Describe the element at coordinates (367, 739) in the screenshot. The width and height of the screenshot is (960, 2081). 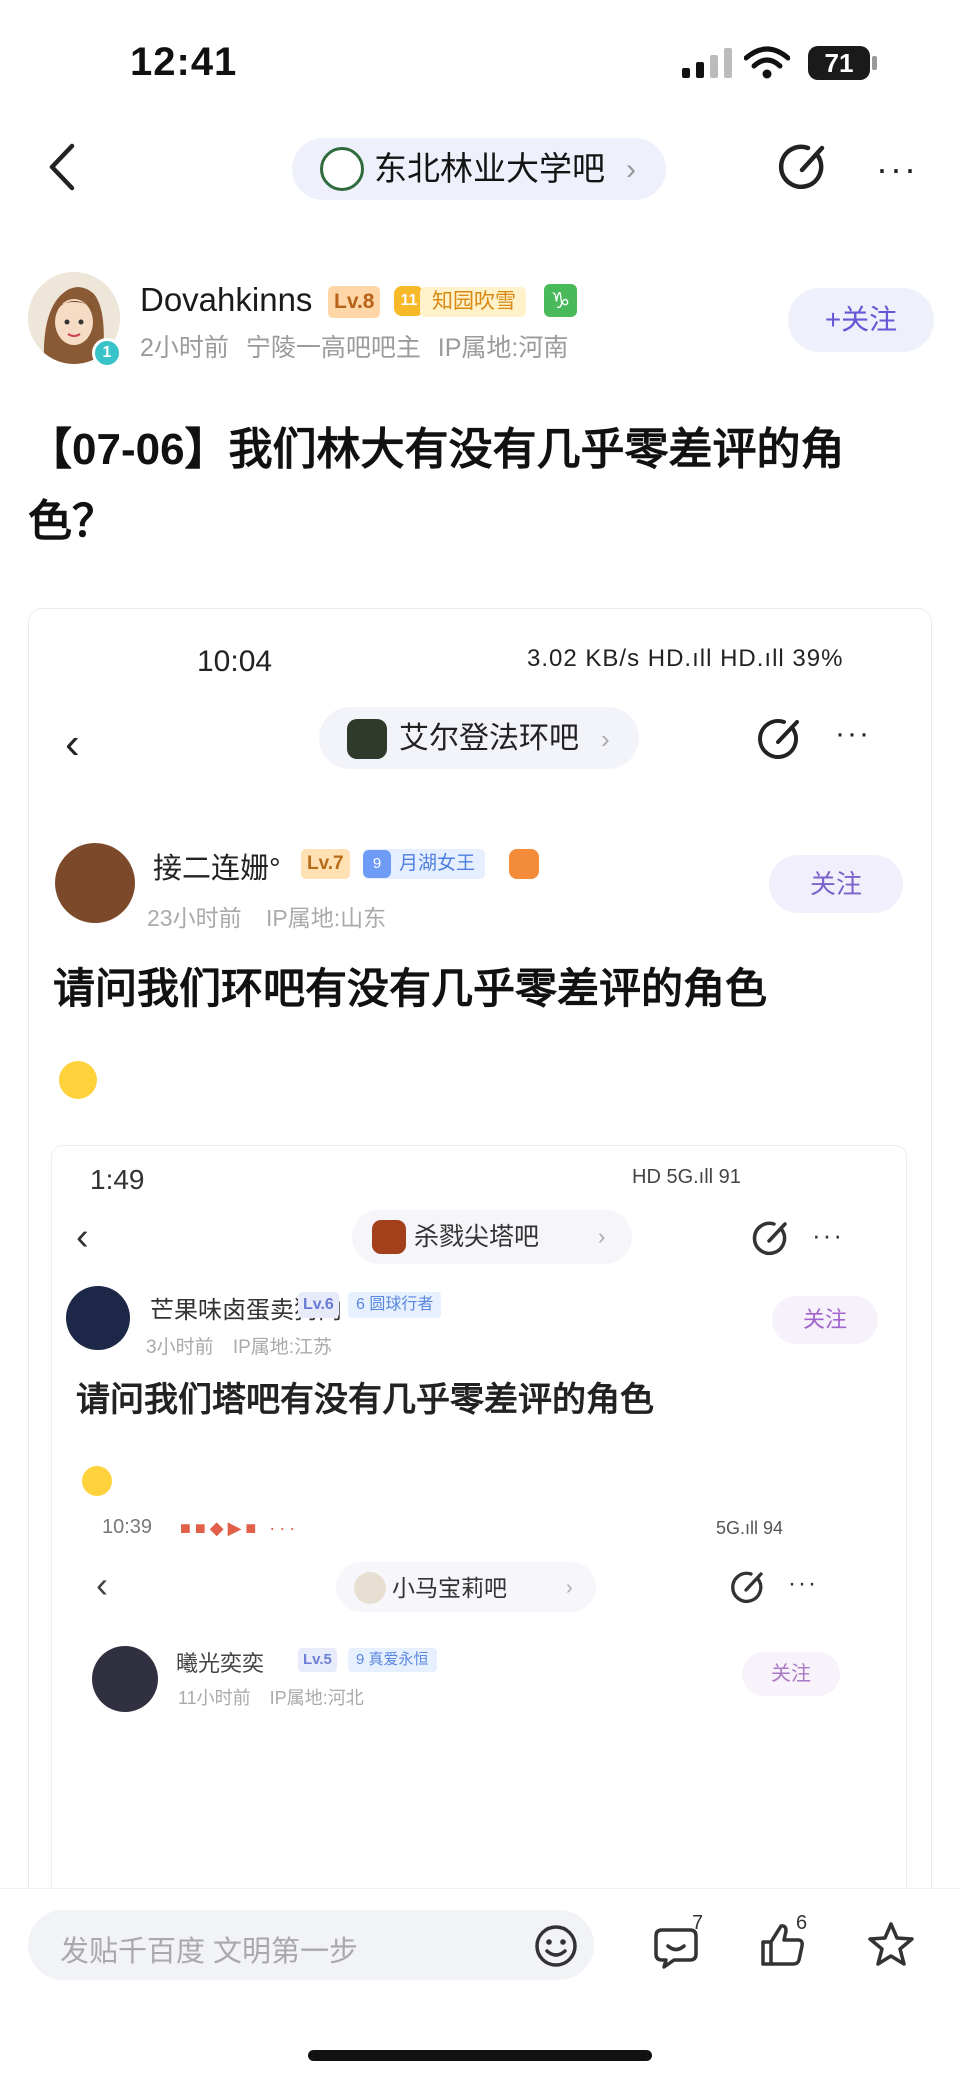
I see `s1-forum-logo` at that location.